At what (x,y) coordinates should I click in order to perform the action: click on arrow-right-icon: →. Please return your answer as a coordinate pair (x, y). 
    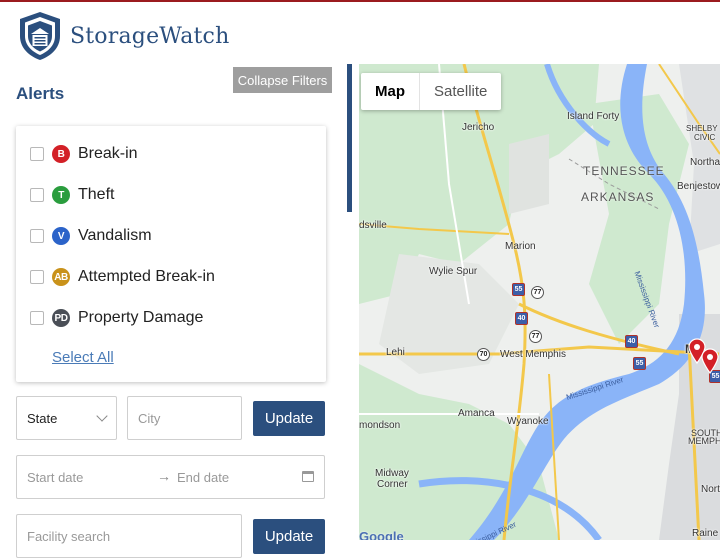
    Looking at the image, I should click on (164, 476).